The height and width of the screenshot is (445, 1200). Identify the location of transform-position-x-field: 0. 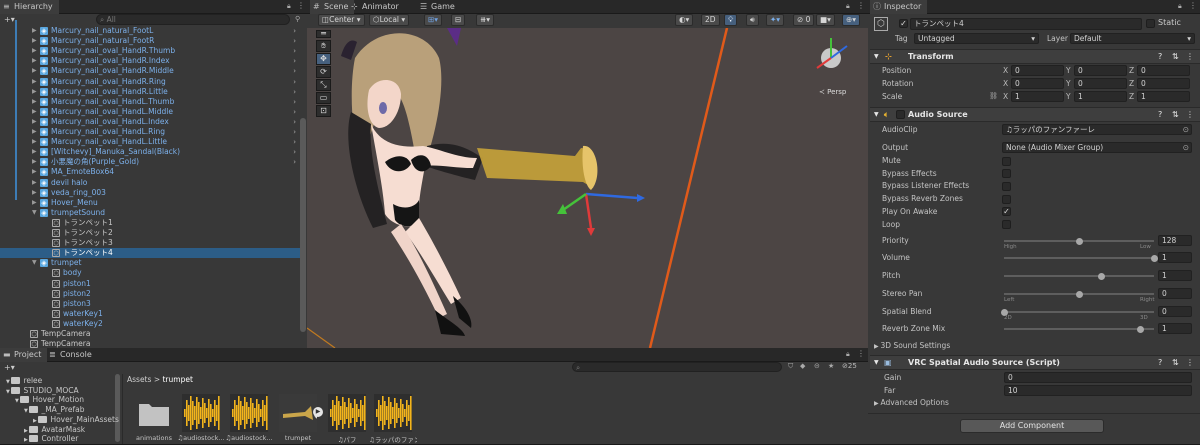
(1037, 70).